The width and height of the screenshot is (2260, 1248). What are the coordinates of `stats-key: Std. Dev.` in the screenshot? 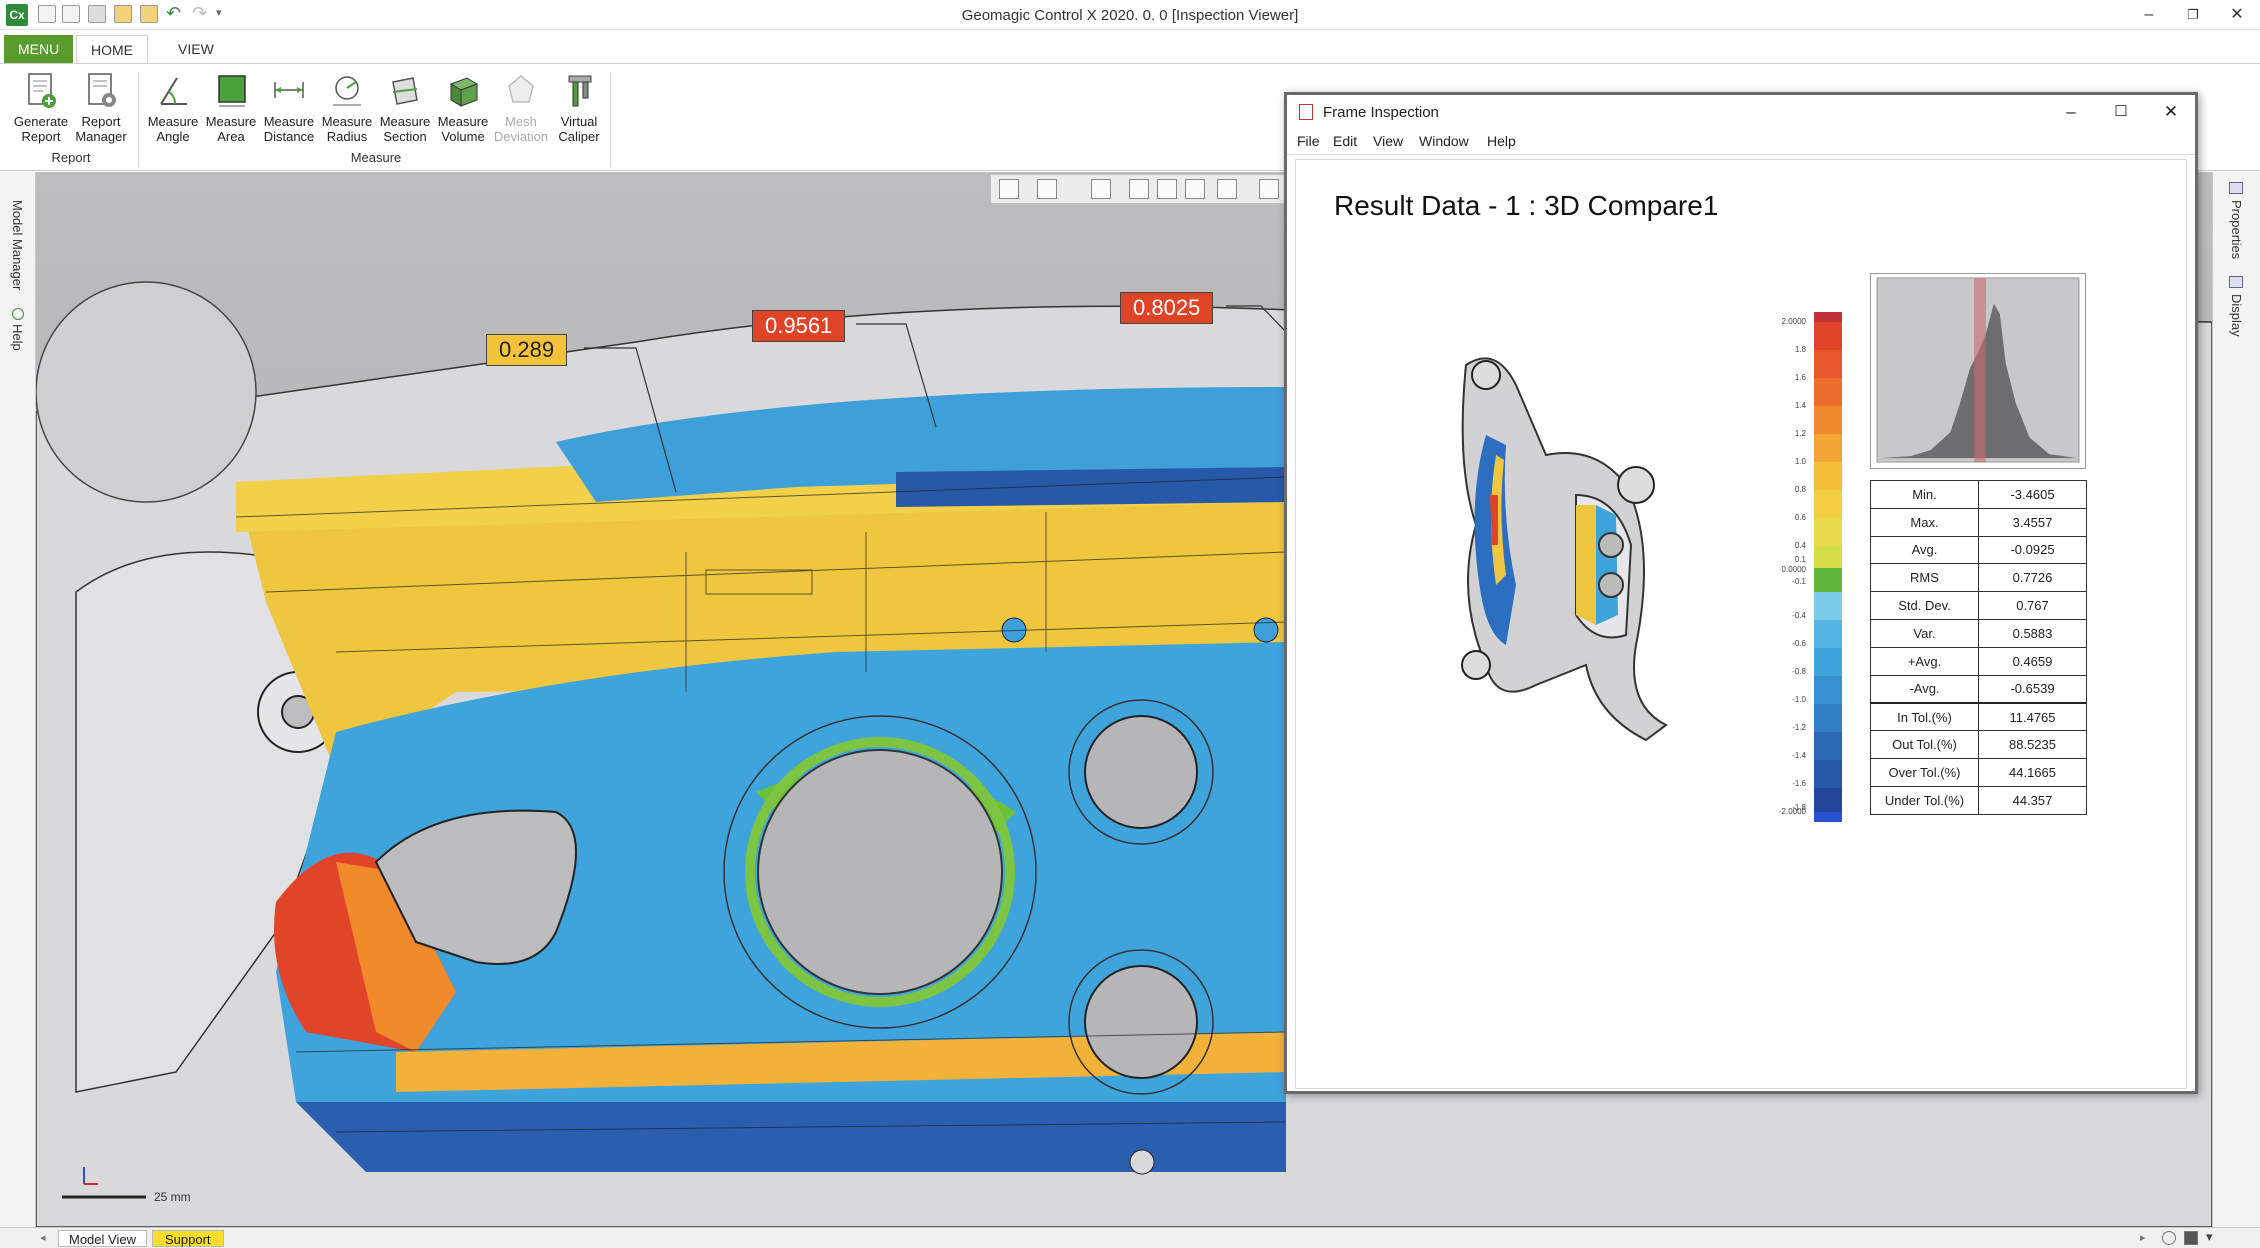 It's located at (1924, 605).